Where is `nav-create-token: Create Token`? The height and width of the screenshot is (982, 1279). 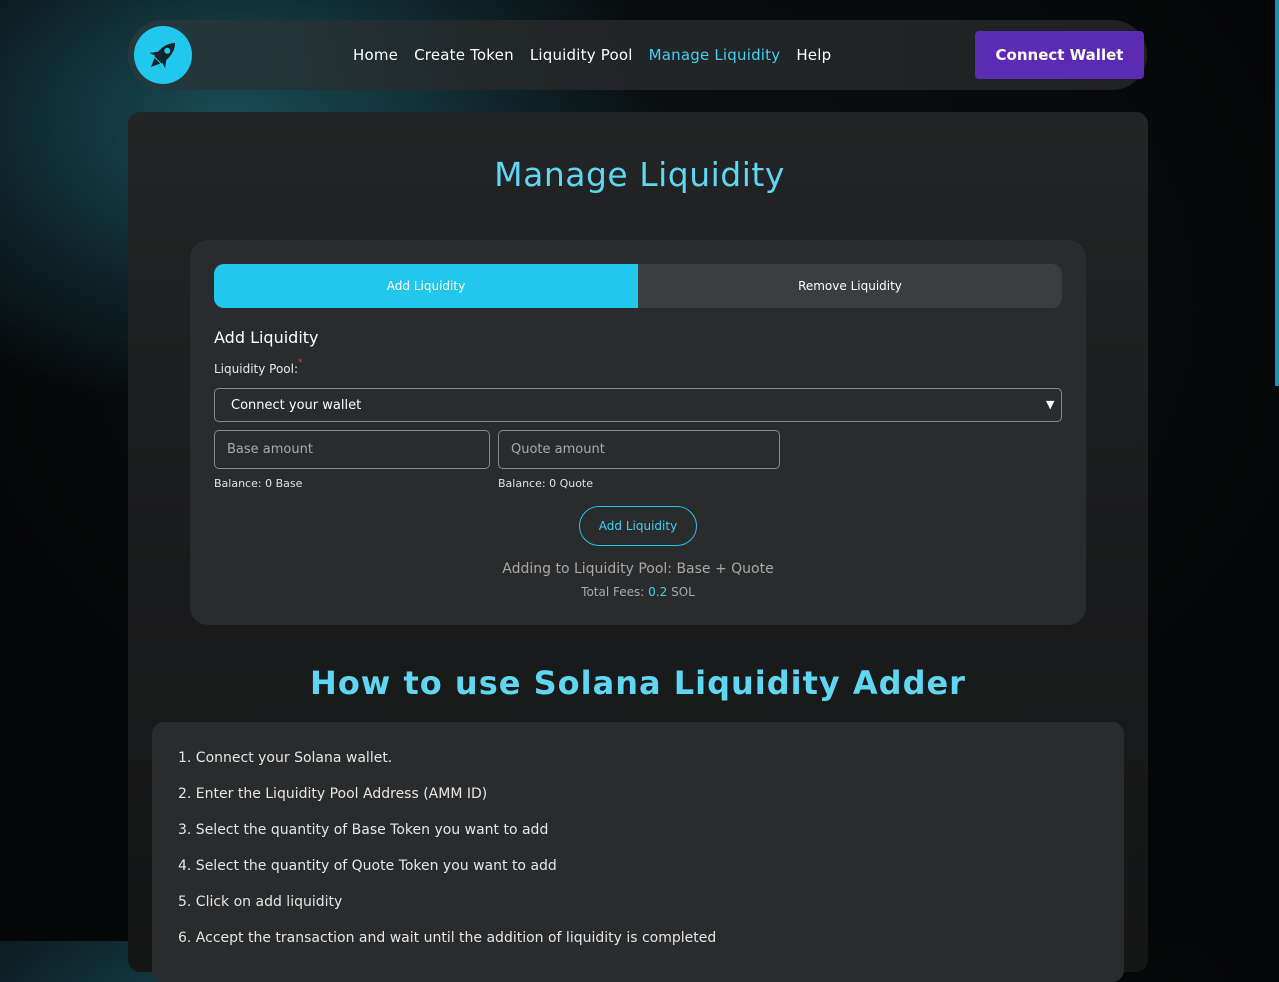 nav-create-token: Create Token is located at coordinates (464, 55).